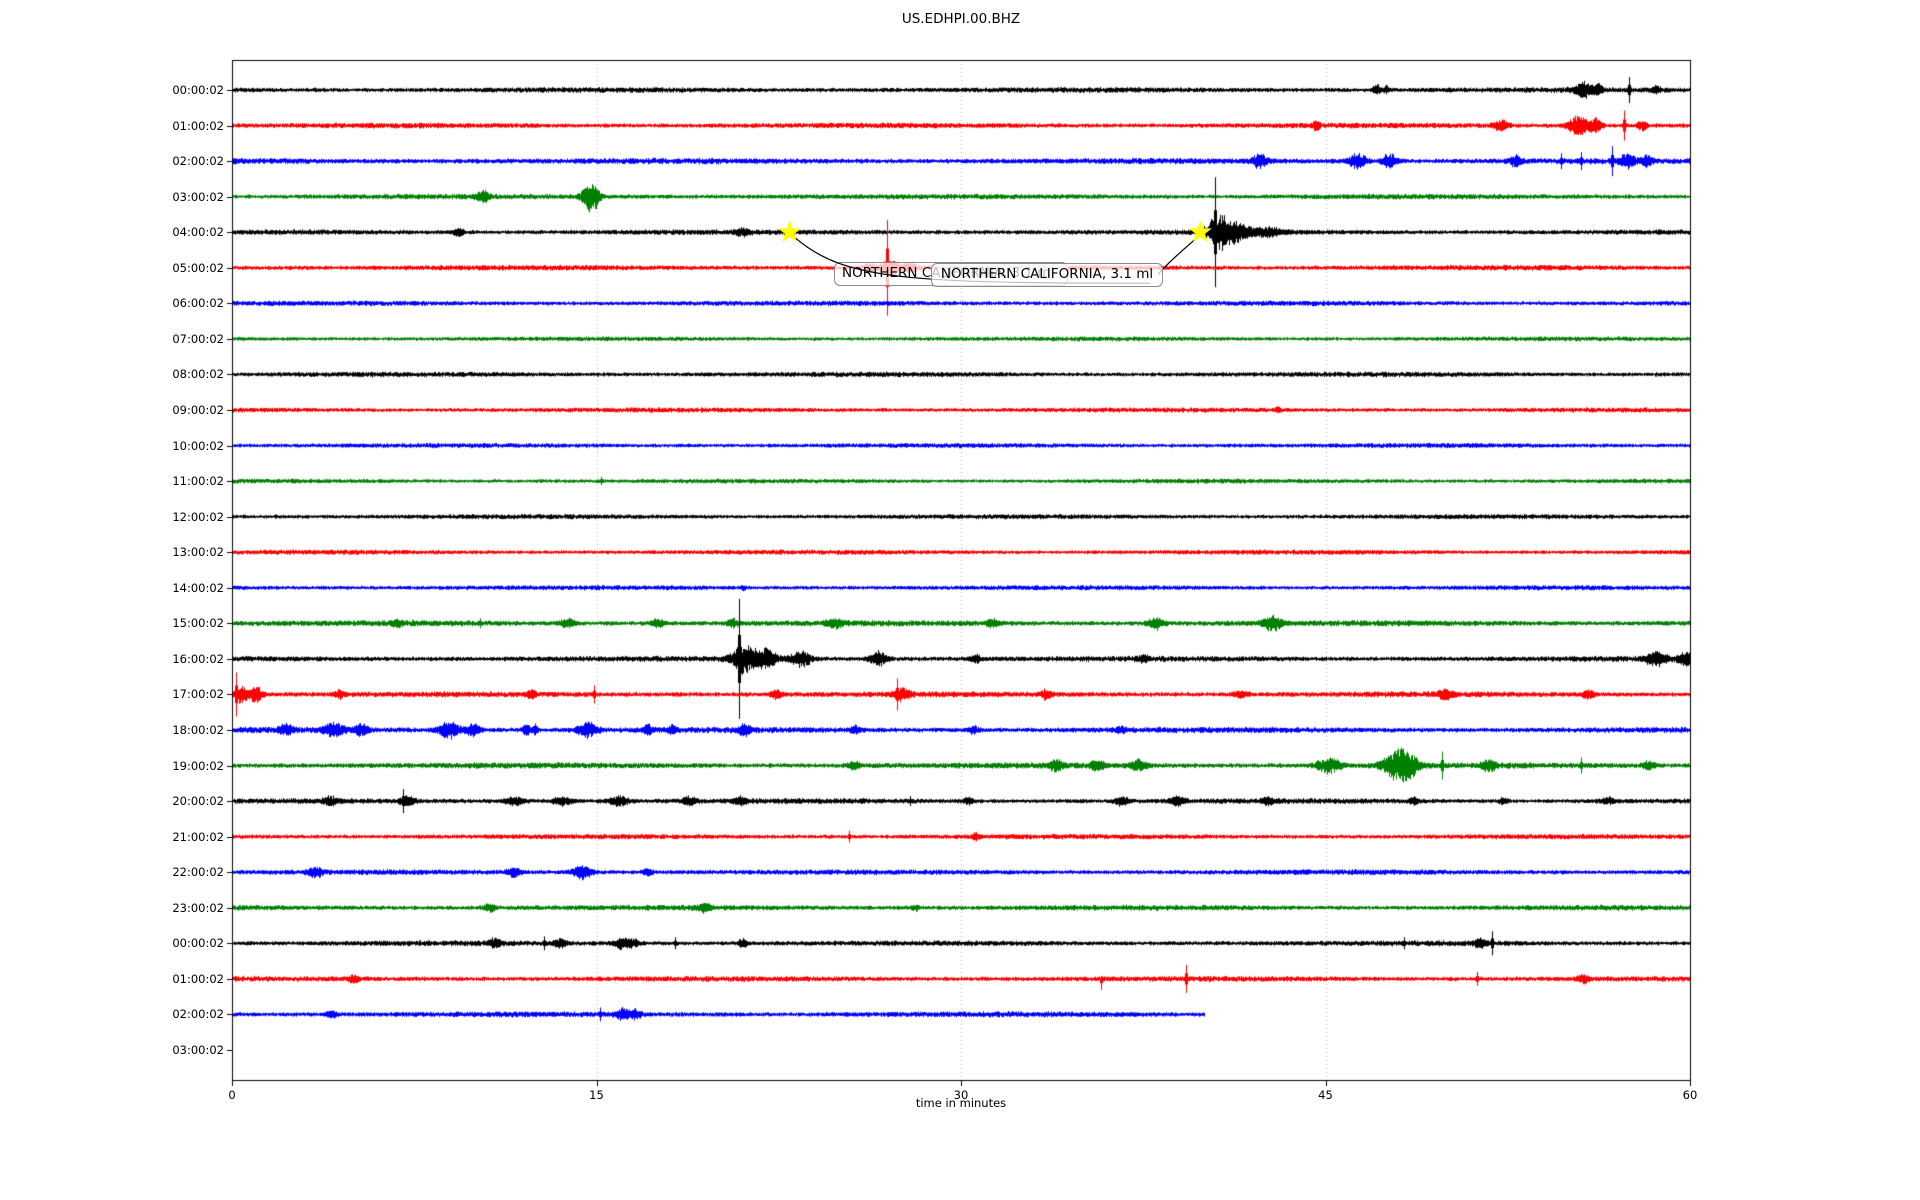  Describe the element at coordinates (198, 694) in the screenshot. I see `y-tick-label: 17:00:02` at that location.